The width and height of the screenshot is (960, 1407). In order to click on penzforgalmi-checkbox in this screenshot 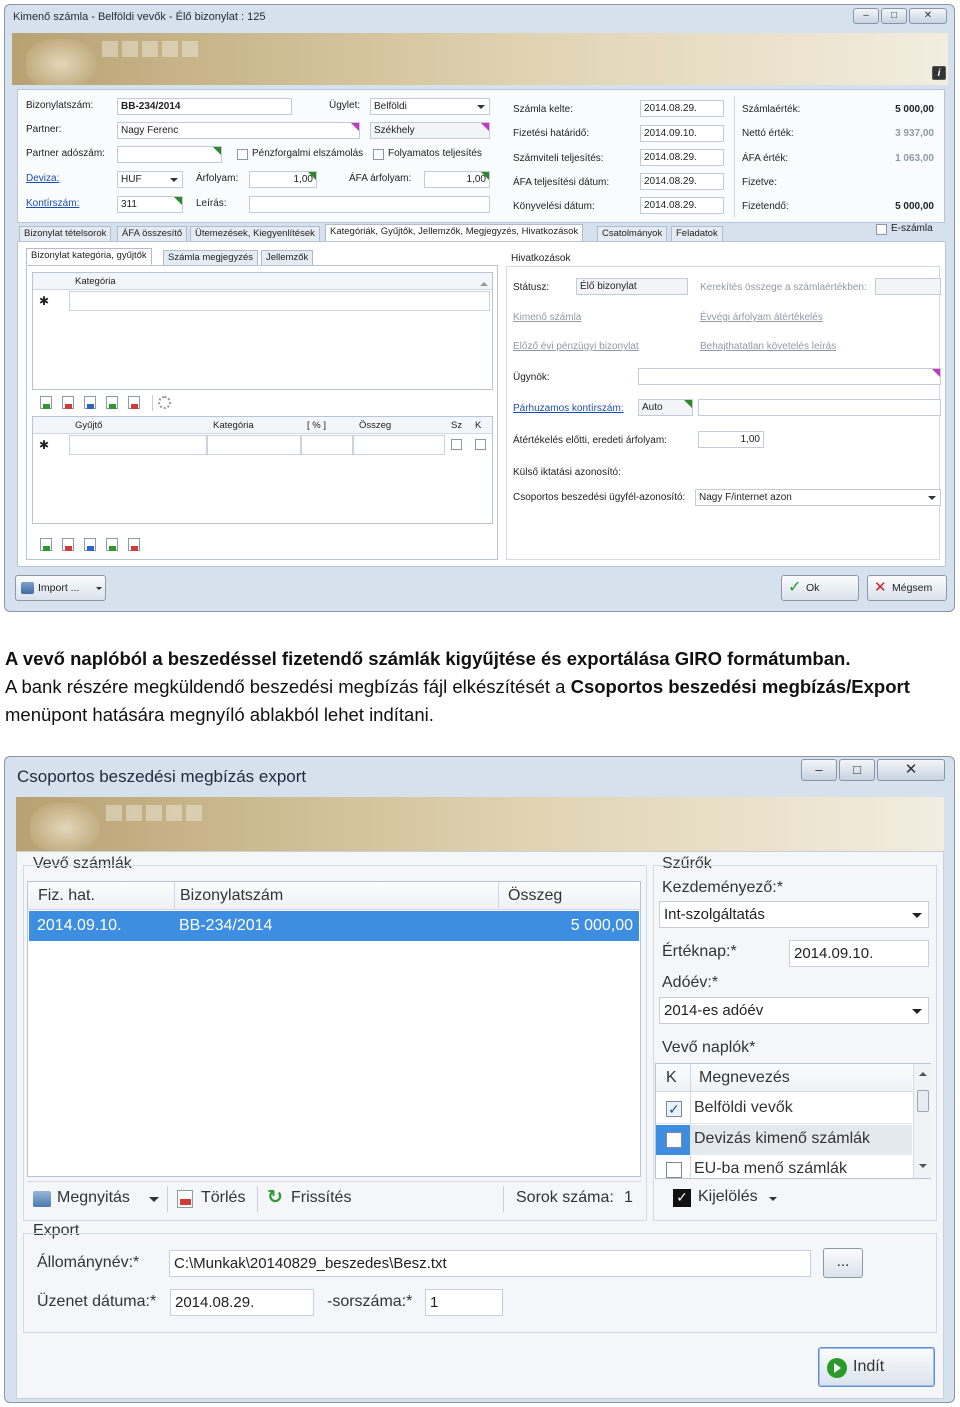, I will do `click(242, 154)`.